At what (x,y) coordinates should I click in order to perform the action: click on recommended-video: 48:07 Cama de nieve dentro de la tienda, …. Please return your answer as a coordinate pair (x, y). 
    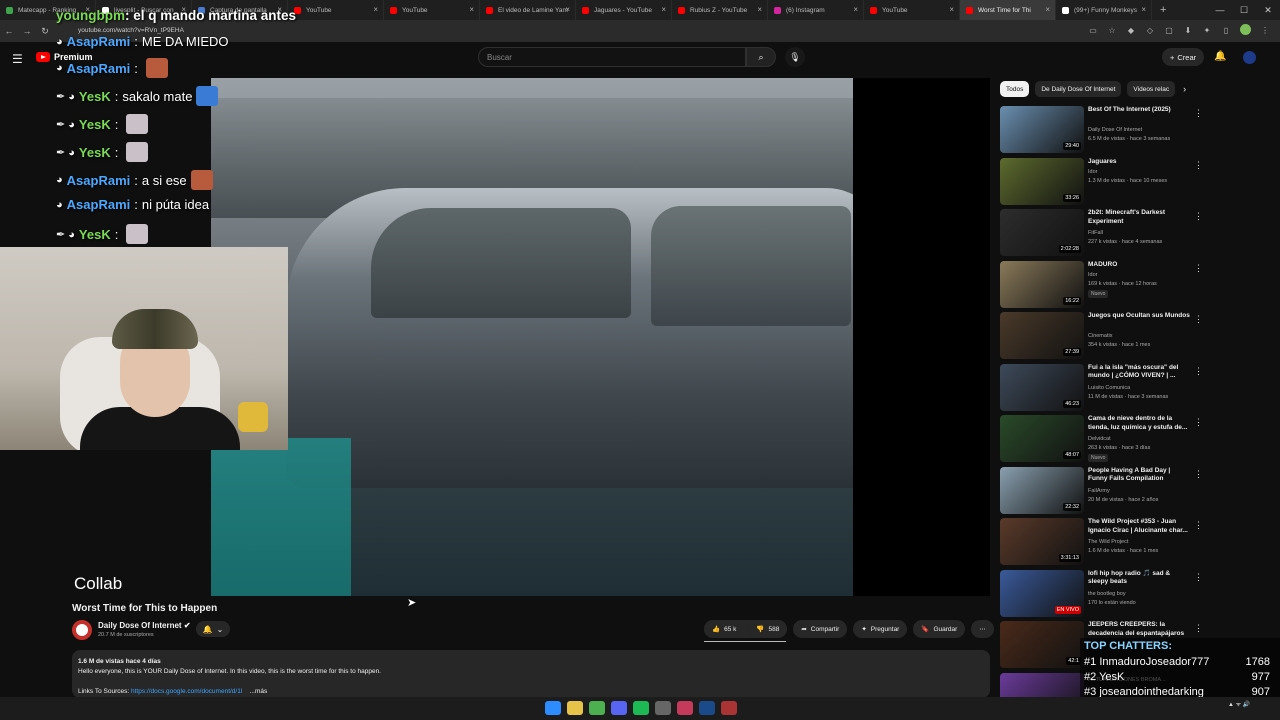
    Looking at the image, I should click on (1101, 439).